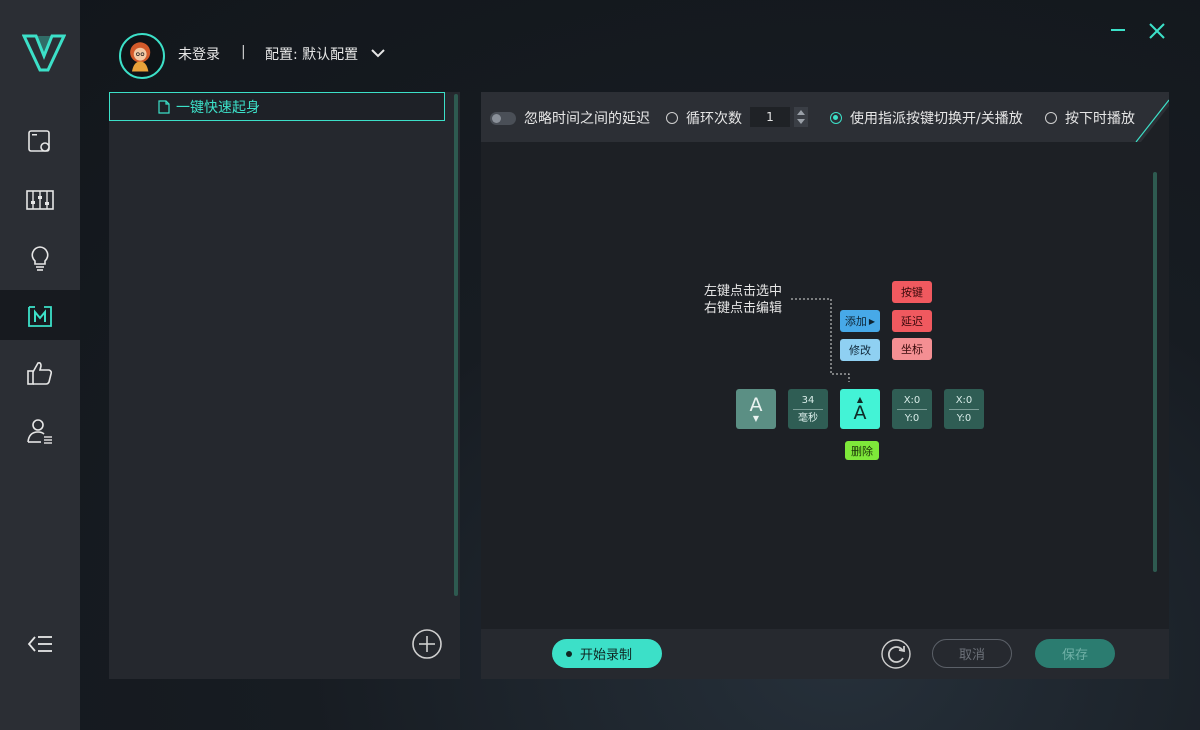  Describe the element at coordinates (756, 404) in the screenshot. I see `key-down-label: A` at that location.